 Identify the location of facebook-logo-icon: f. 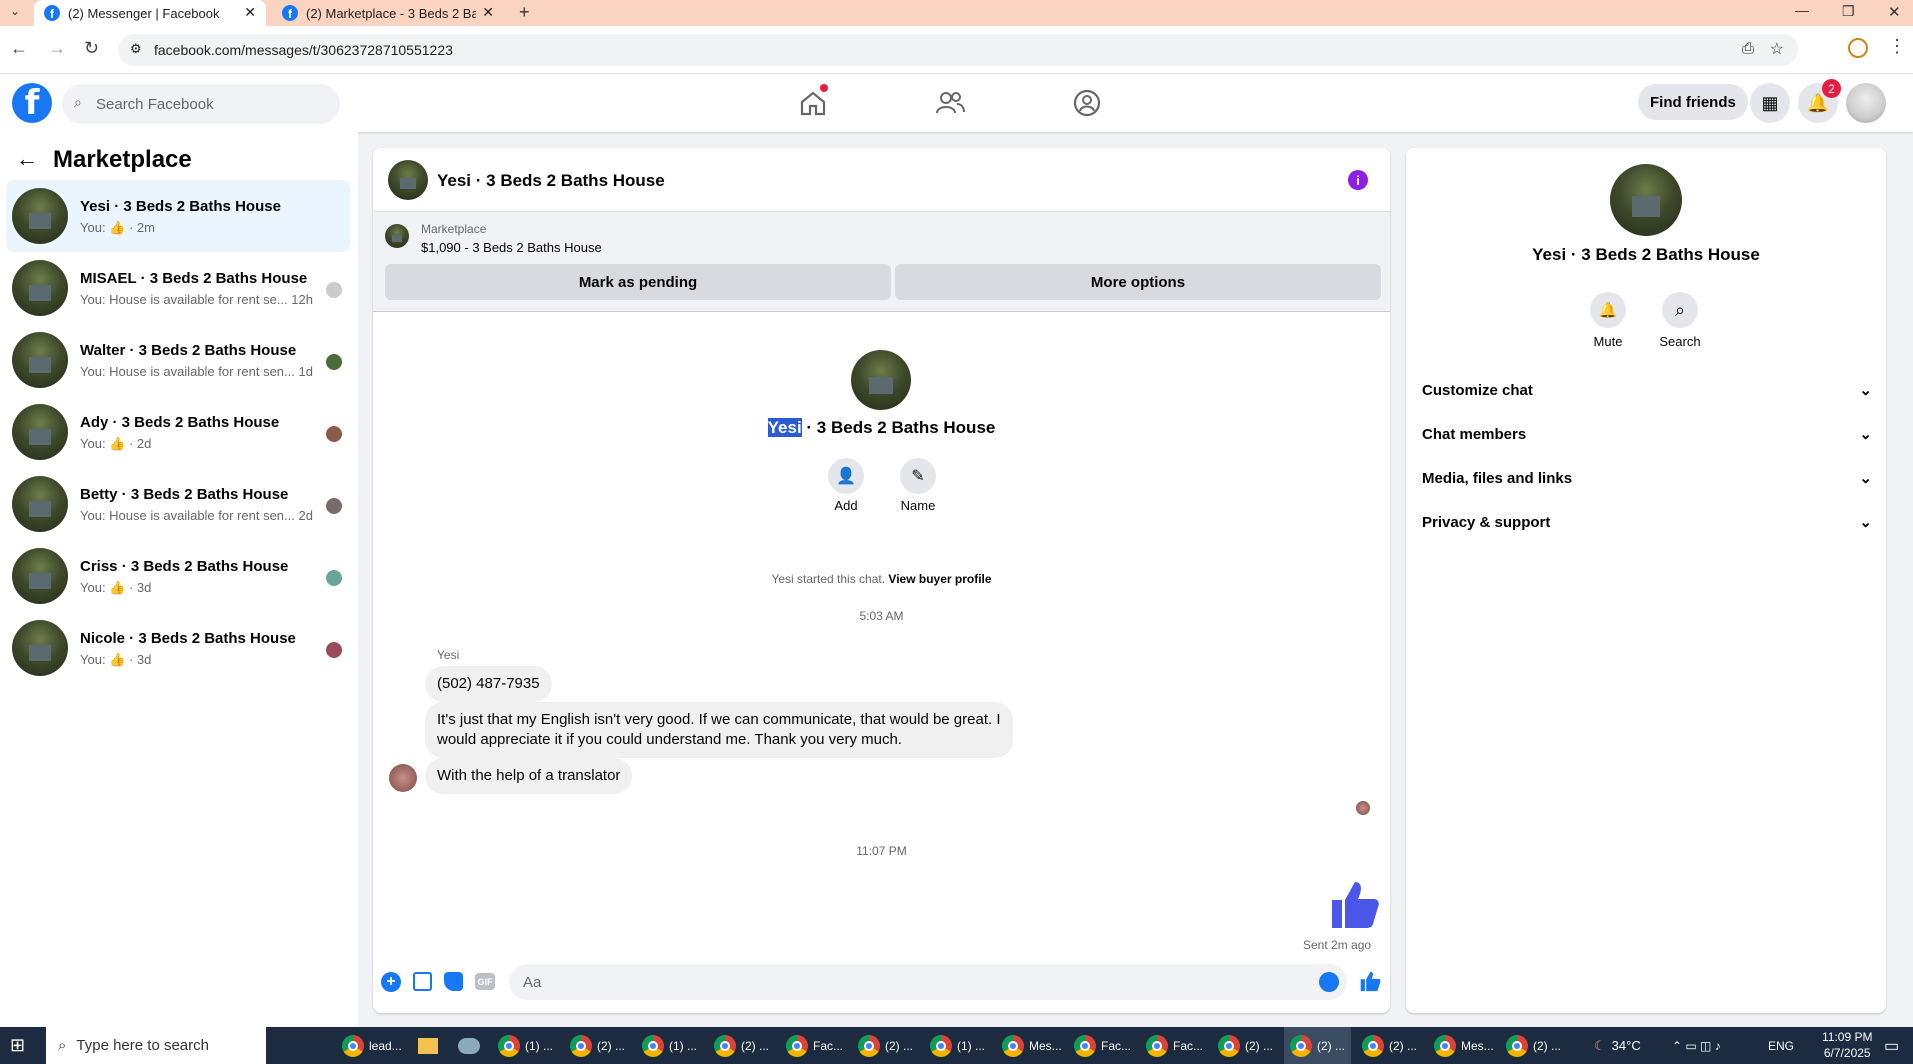
(32, 103).